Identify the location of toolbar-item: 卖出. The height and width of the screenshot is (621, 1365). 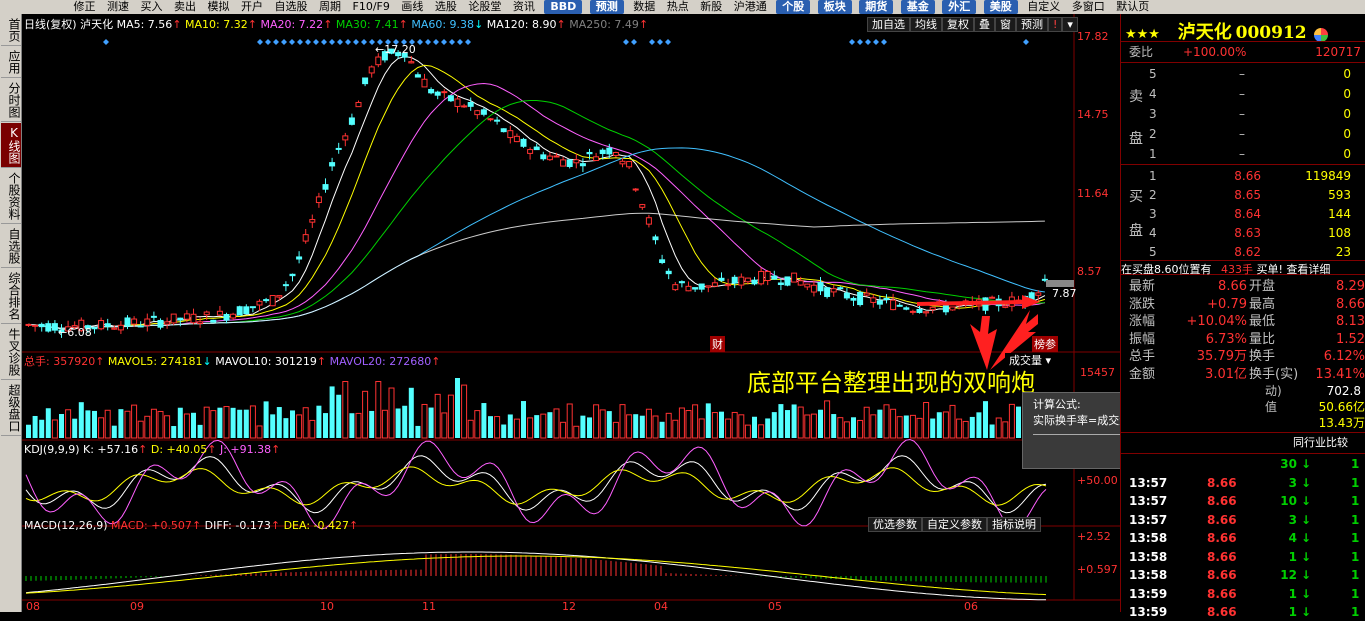
(185, 7).